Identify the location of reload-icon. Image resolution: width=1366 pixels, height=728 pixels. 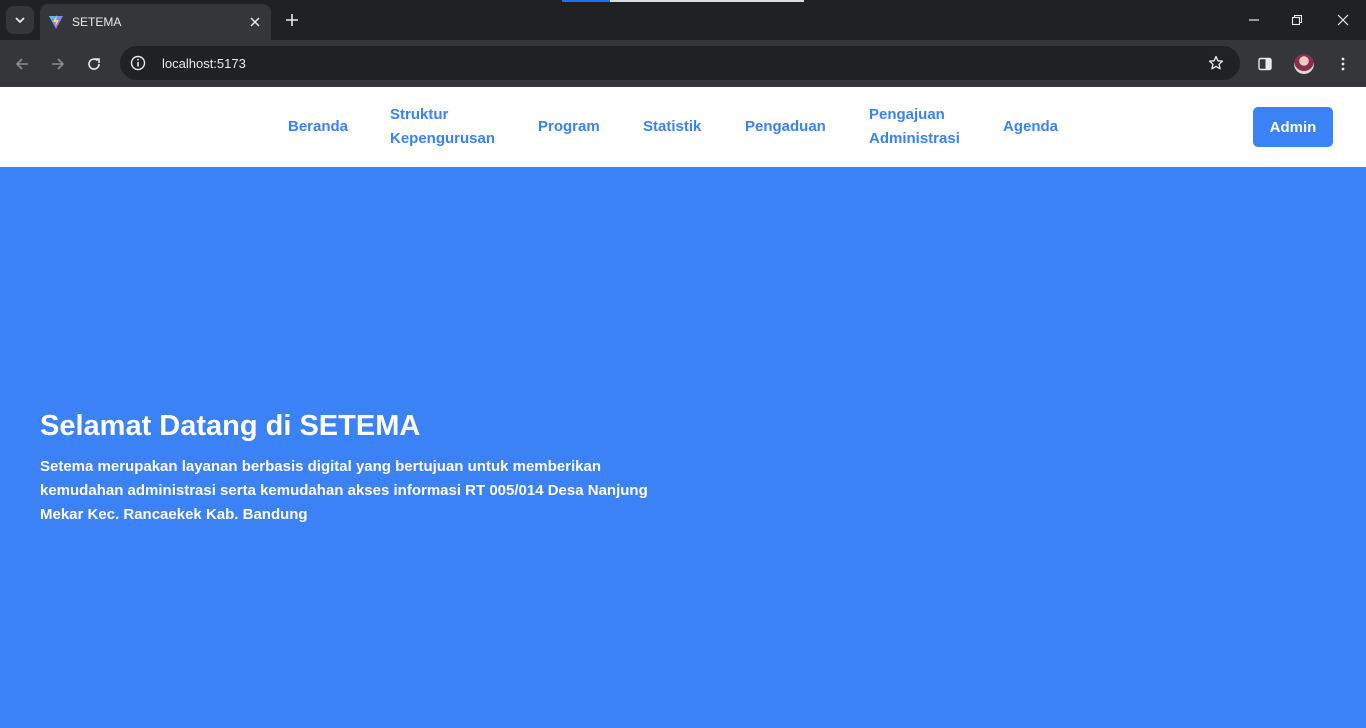
(94, 64).